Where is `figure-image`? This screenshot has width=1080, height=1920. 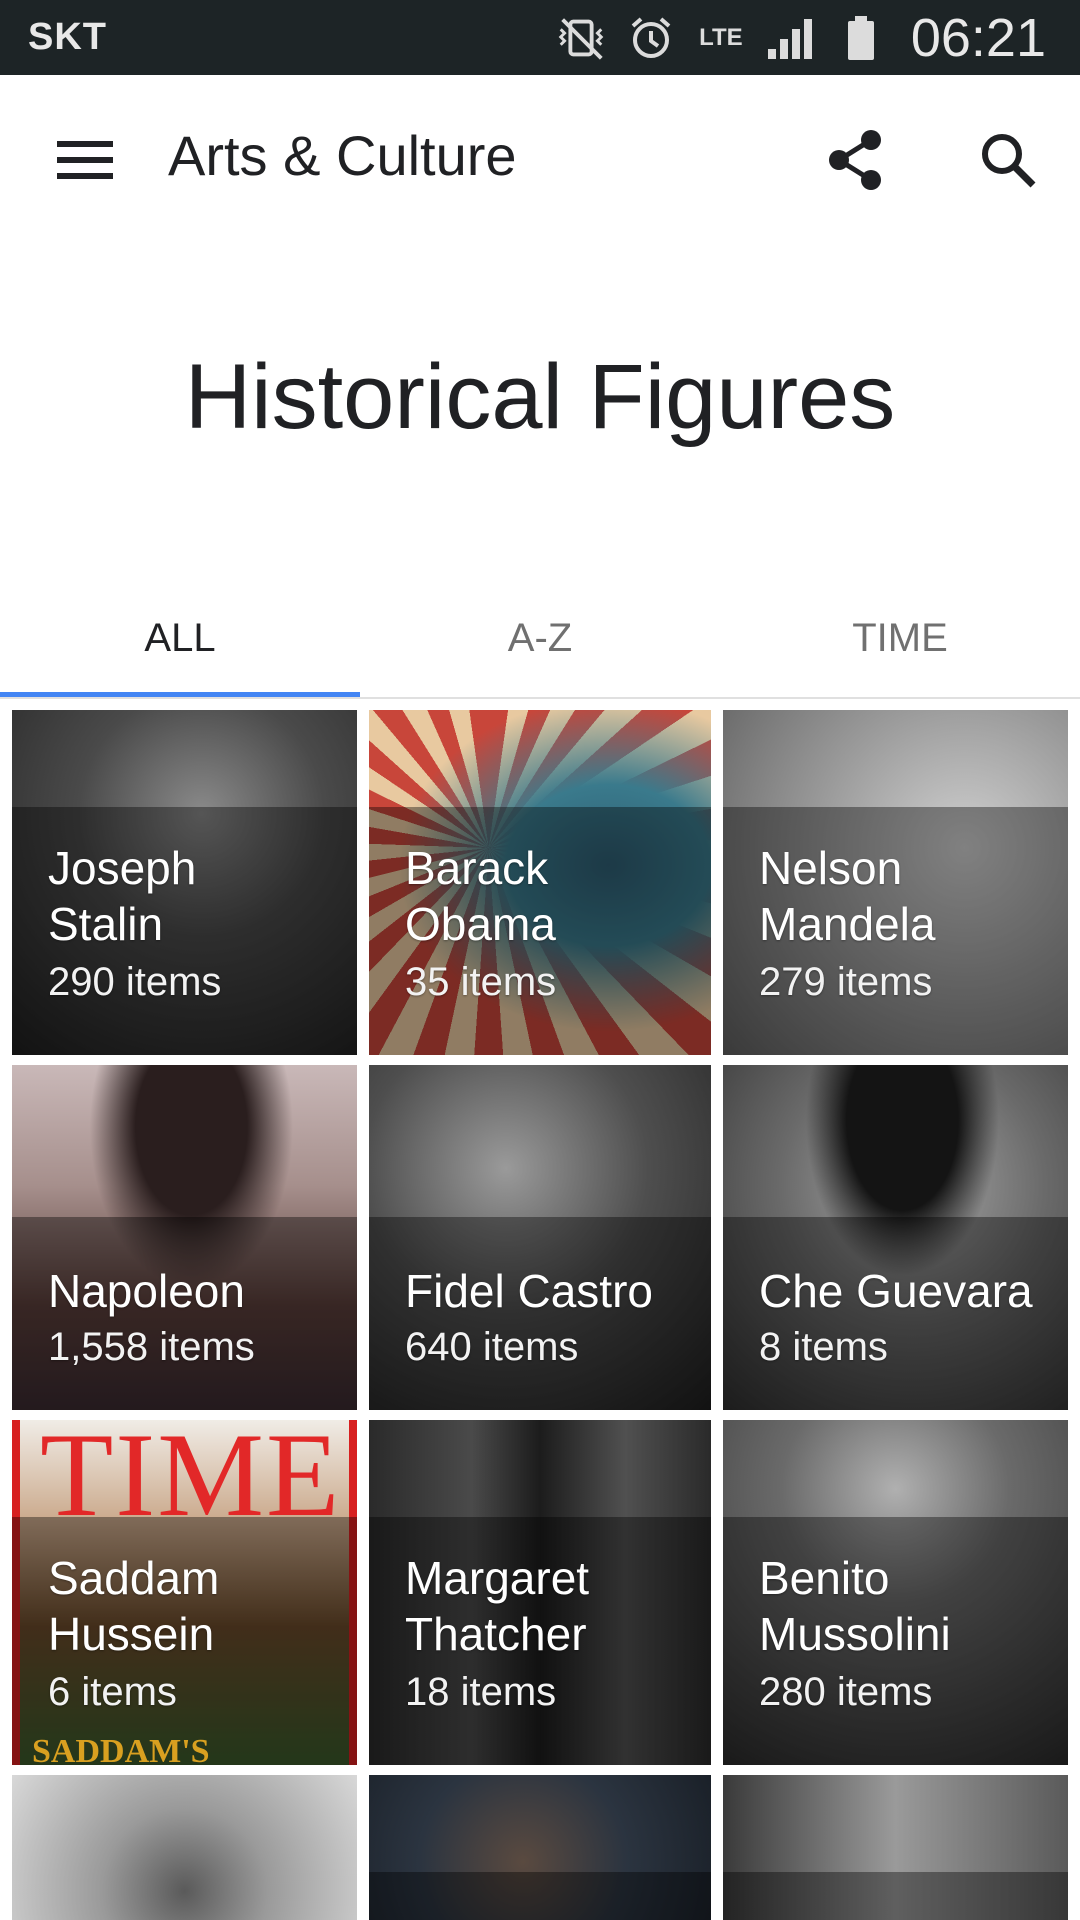
figure-image is located at coordinates (184, 1847).